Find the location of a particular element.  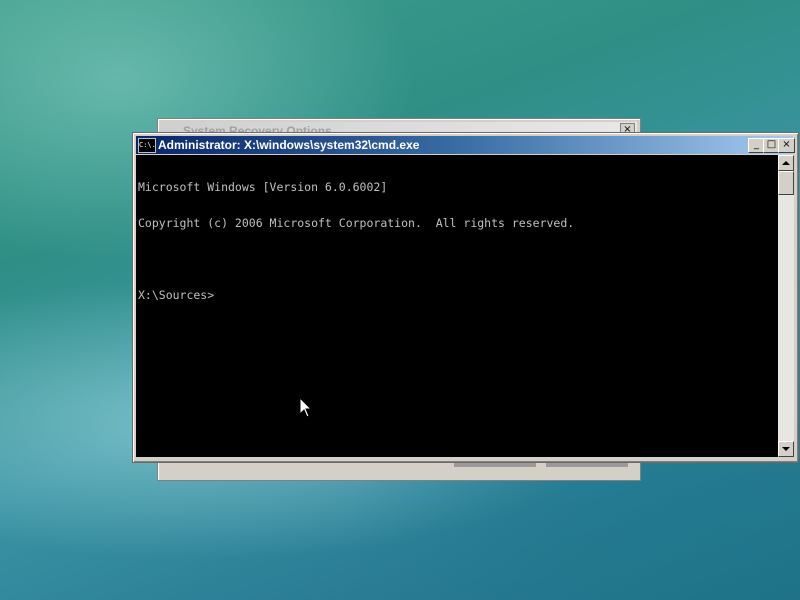

console-line: Microsoft Windows [Version 6.0.6002] is located at coordinates (263, 187).